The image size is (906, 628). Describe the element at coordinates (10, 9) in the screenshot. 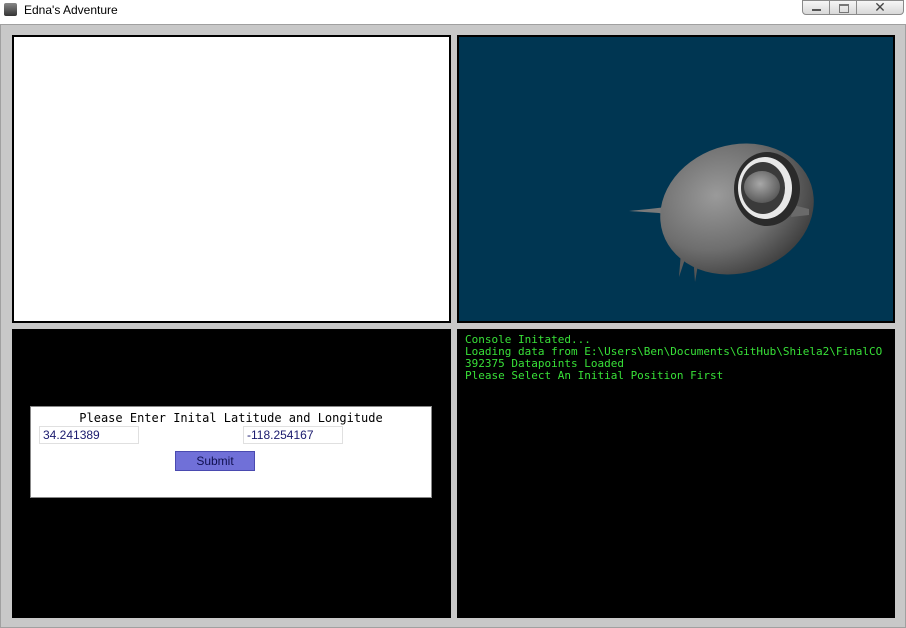

I see `app-icon` at that location.